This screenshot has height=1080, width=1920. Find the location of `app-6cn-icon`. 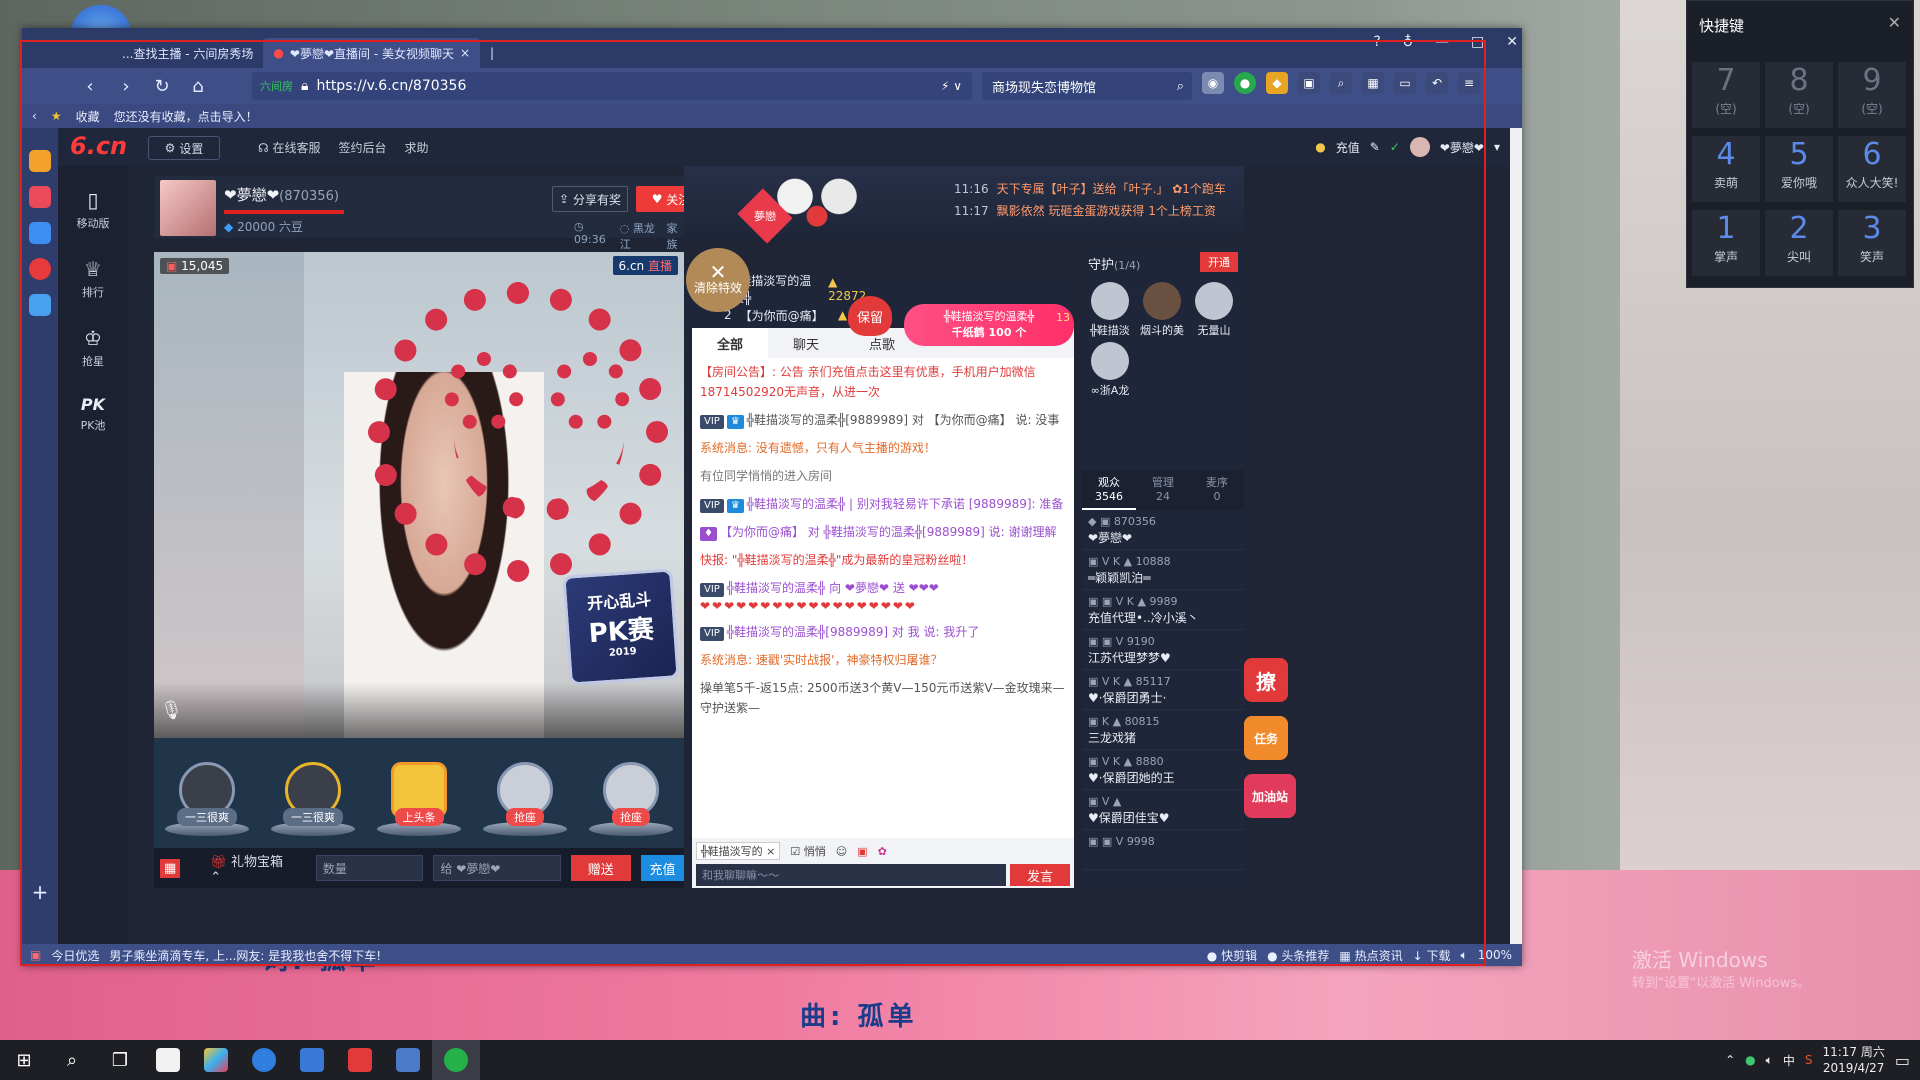

app-6cn-icon is located at coordinates (360, 1060).